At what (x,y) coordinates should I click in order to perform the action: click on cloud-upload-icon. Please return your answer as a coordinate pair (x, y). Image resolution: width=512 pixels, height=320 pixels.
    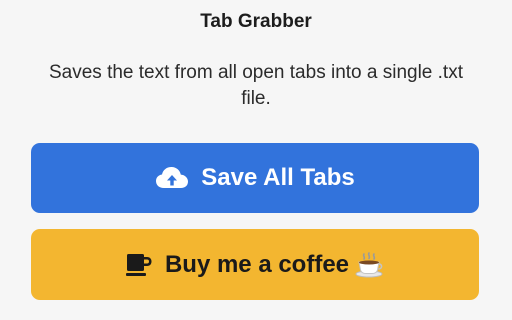
    Looking at the image, I should click on (172, 178).